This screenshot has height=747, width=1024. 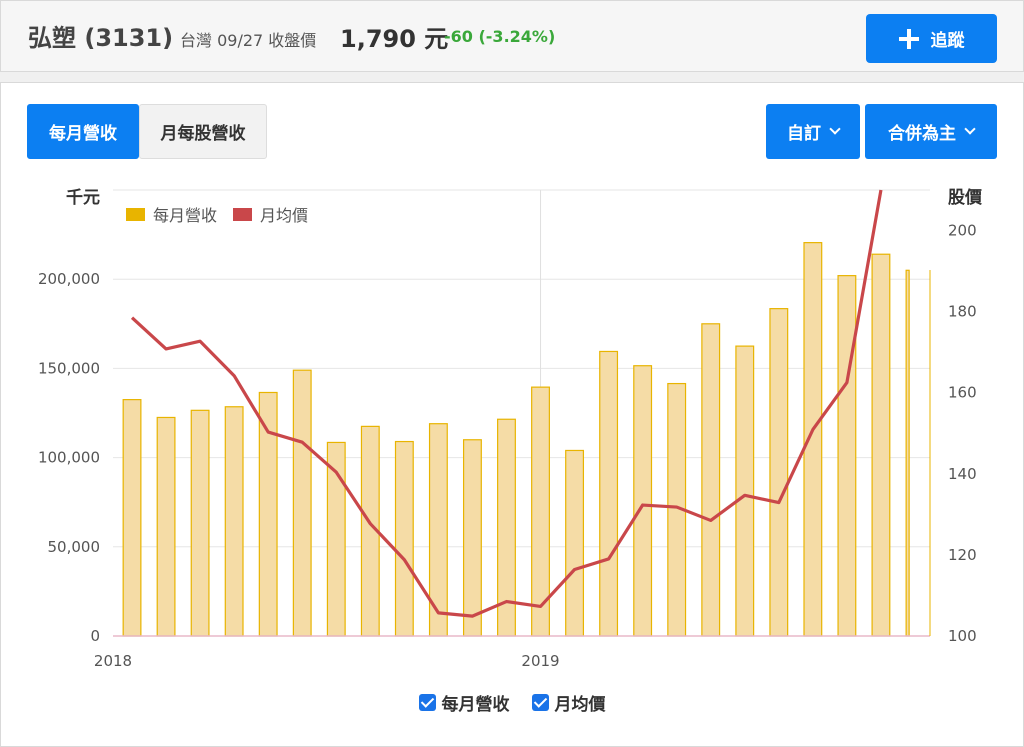 What do you see at coordinates (185, 215) in the screenshot?
I see `legend-label-revenue: 每月營收` at bounding box center [185, 215].